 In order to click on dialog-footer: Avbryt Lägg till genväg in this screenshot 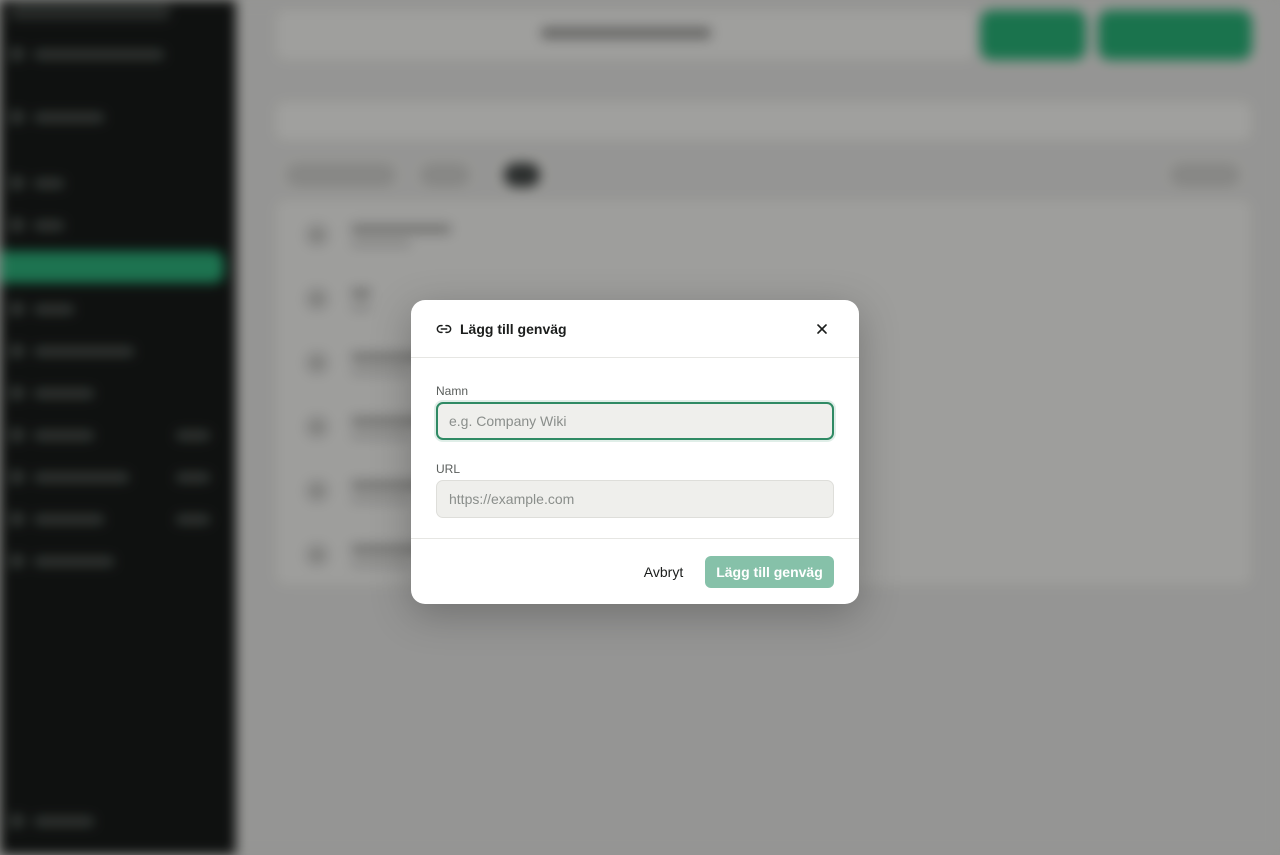, I will do `click(635, 571)`.